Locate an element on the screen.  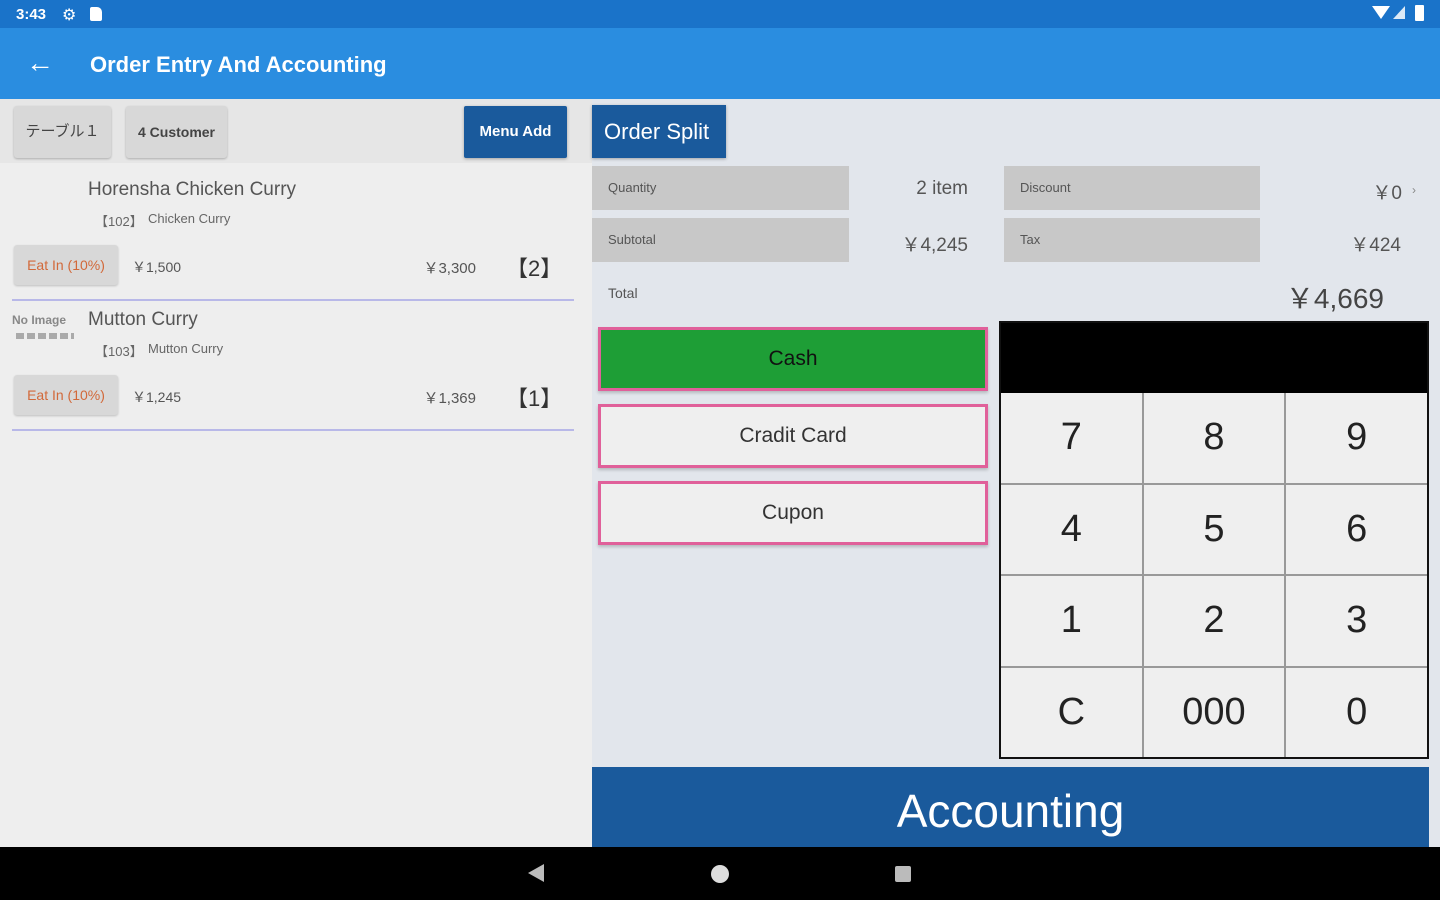
total-value: ￥4,669 is located at coordinates (1334, 298).